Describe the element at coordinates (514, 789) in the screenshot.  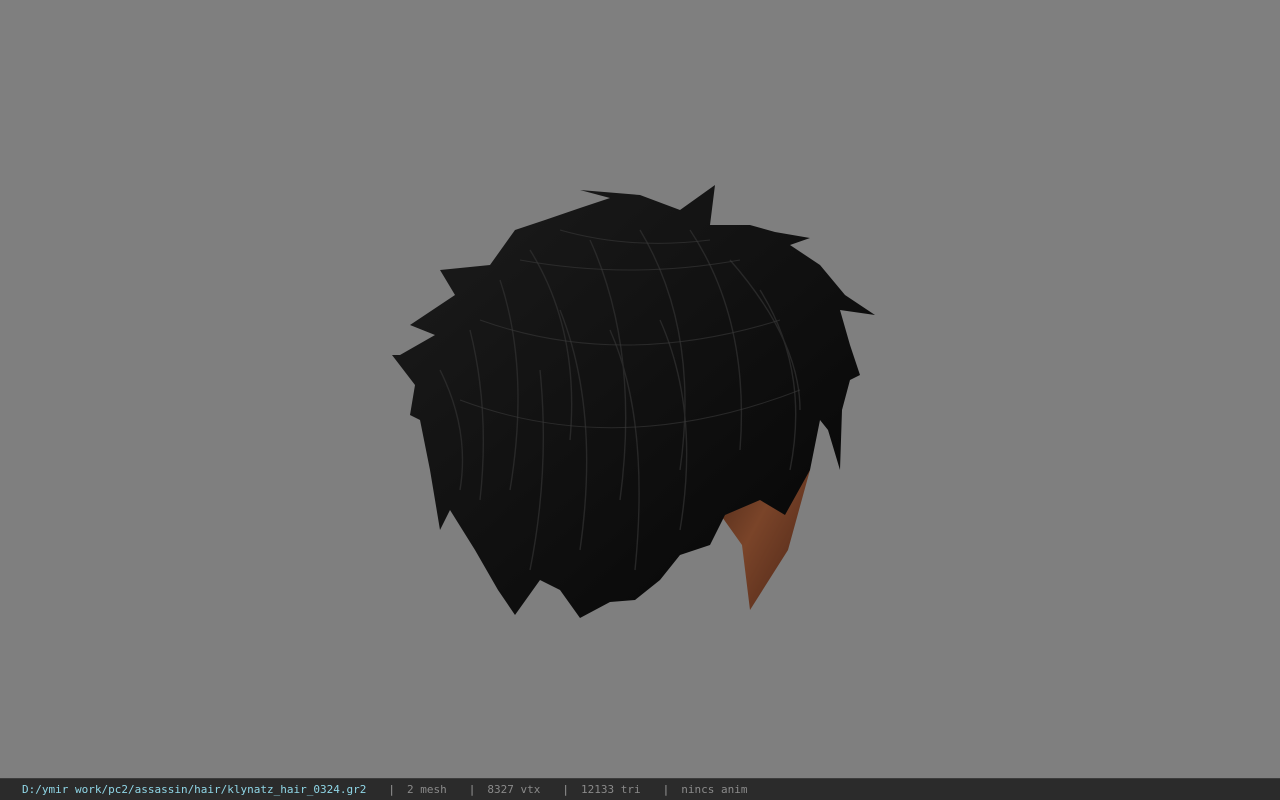
I see `vertex-count: 8327 vtx` at that location.